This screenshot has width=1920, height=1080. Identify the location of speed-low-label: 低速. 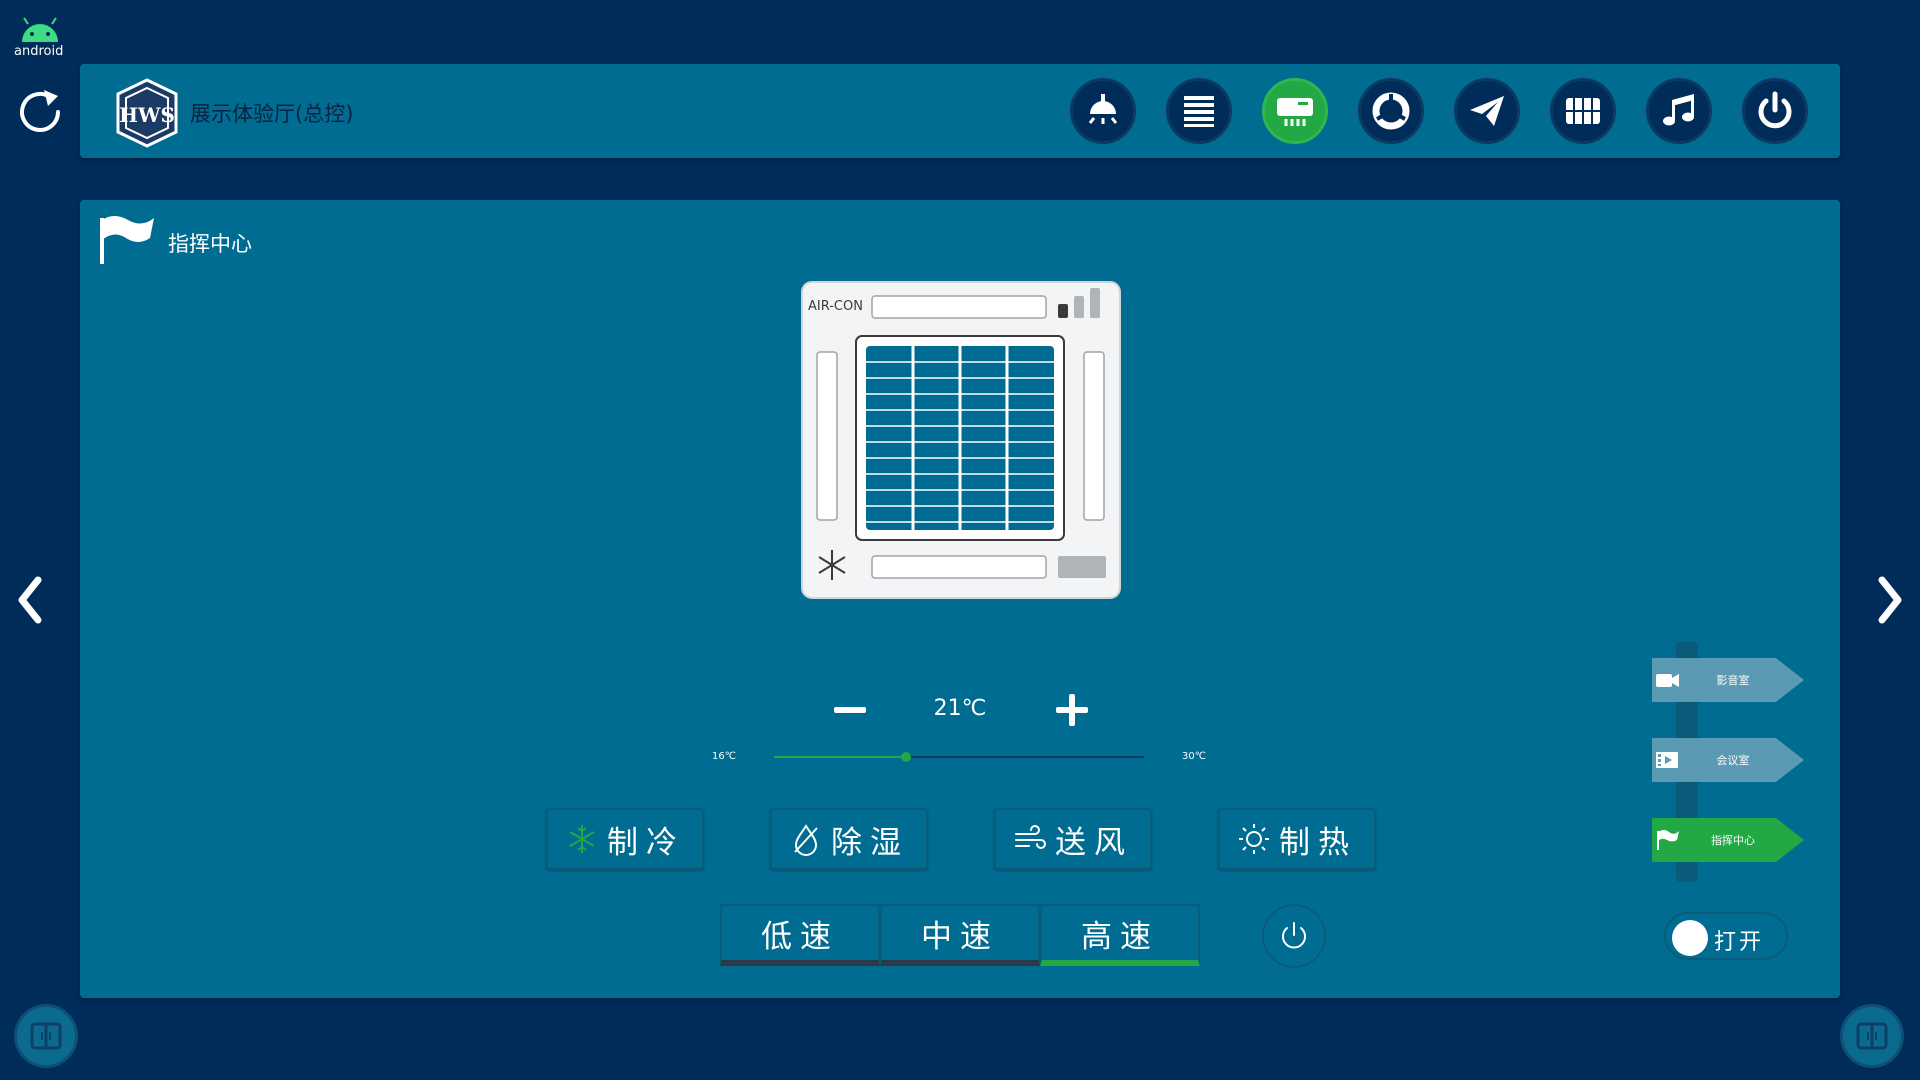
(800, 936).